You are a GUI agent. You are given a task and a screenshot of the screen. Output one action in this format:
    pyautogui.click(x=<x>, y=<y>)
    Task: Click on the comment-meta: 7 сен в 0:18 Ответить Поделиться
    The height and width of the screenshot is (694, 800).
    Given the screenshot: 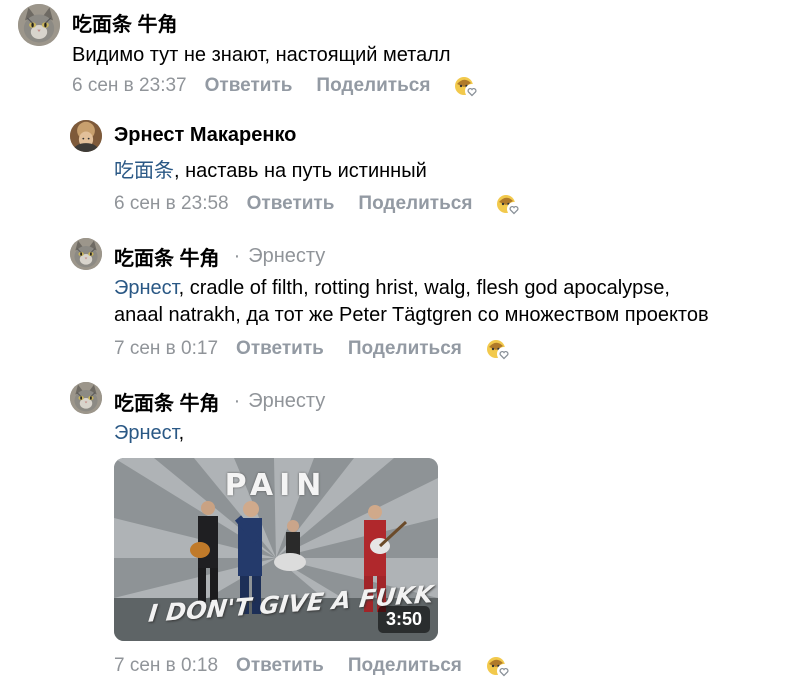 What is the action you would take?
    pyautogui.click(x=312, y=666)
    